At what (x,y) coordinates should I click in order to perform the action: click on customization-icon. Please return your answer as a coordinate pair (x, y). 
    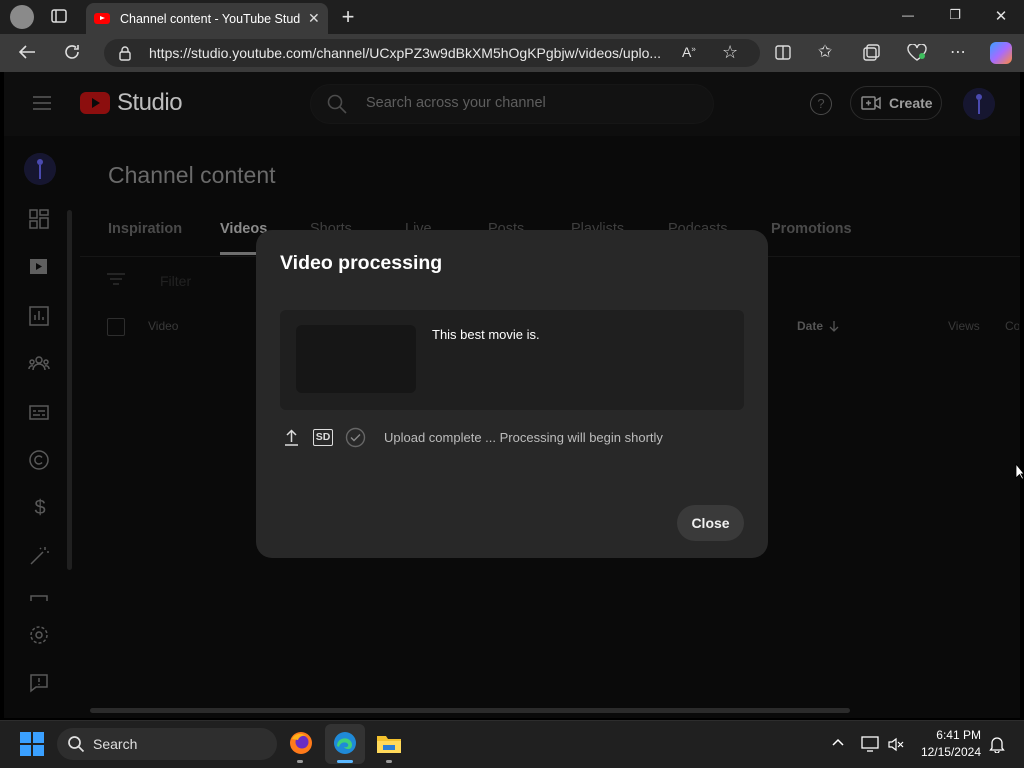
    Looking at the image, I should click on (40, 557).